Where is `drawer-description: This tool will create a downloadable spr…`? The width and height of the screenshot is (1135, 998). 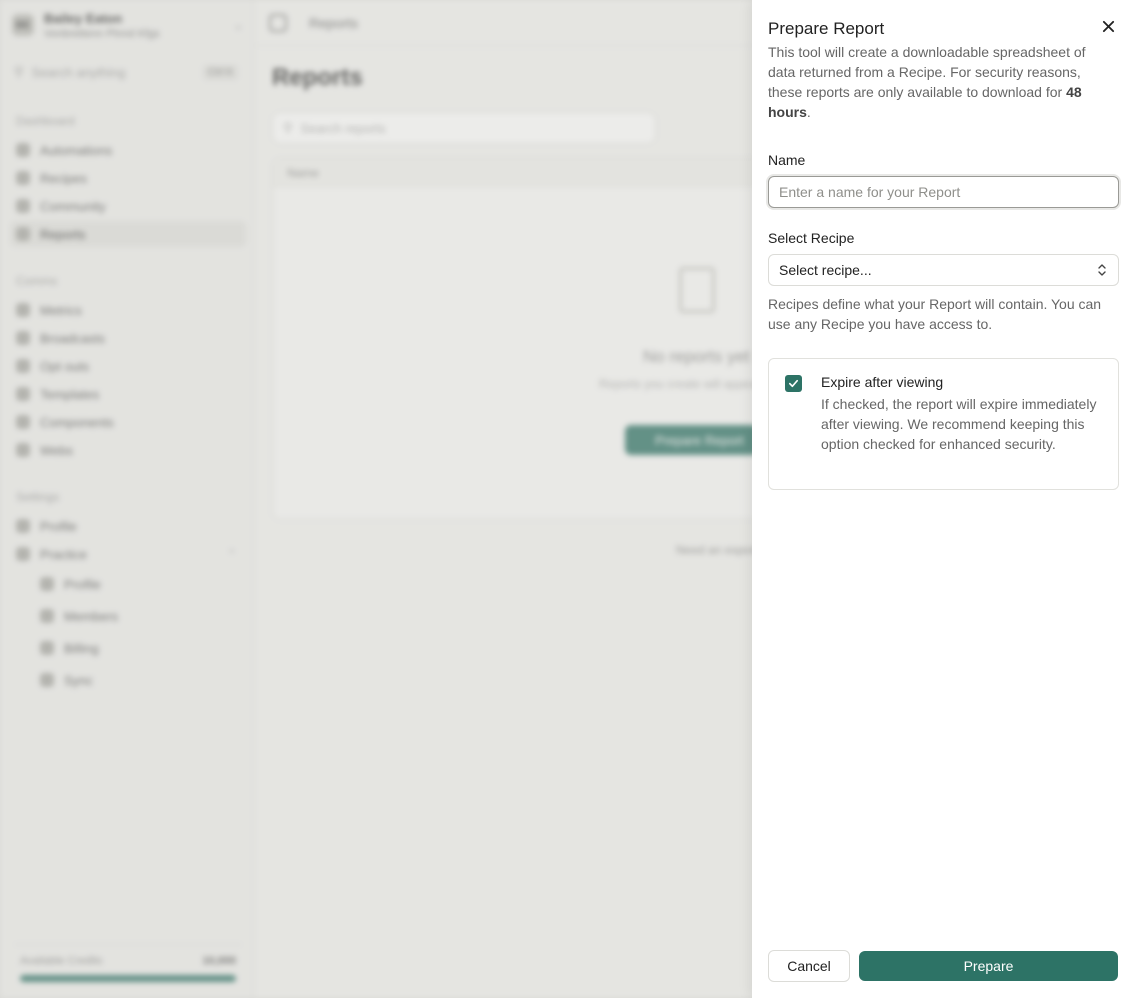 drawer-description: This tool will create a downloadable spr… is located at coordinates (941, 82).